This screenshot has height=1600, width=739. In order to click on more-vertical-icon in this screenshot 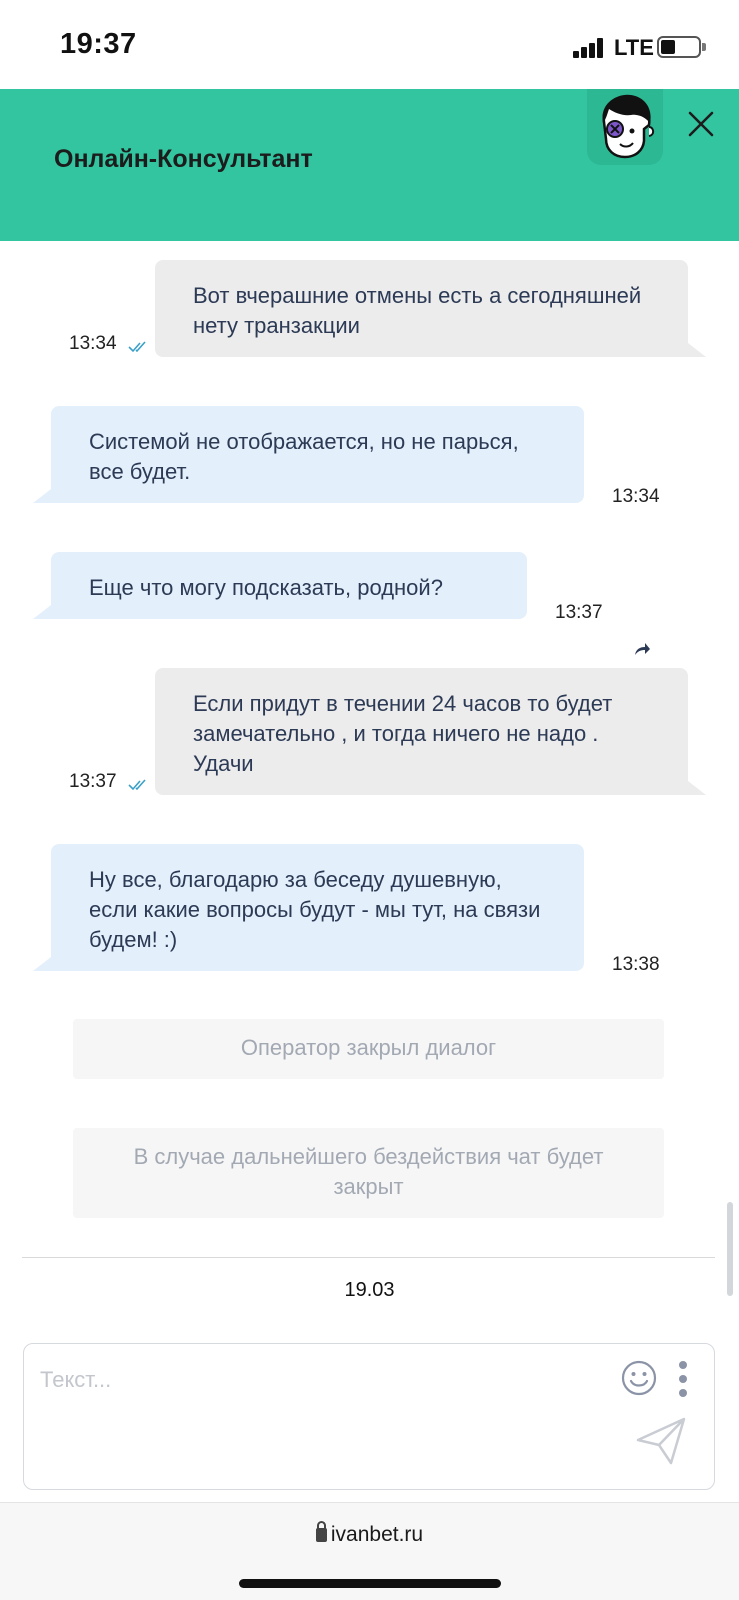, I will do `click(683, 1379)`.